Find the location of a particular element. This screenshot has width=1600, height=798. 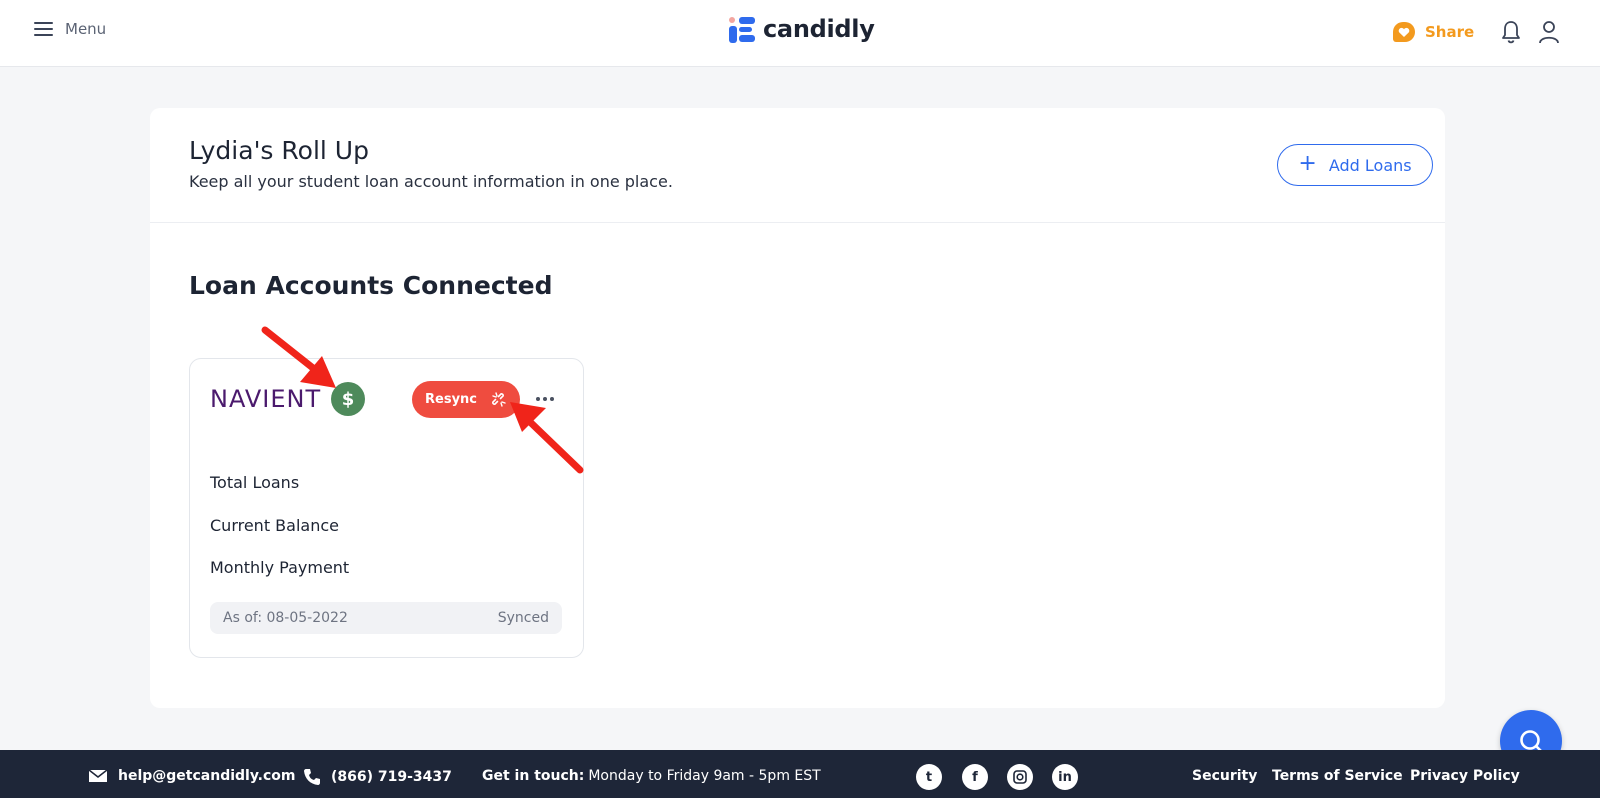

sync-status-bar: As of: 08-05-2022 Synced is located at coordinates (386, 618).